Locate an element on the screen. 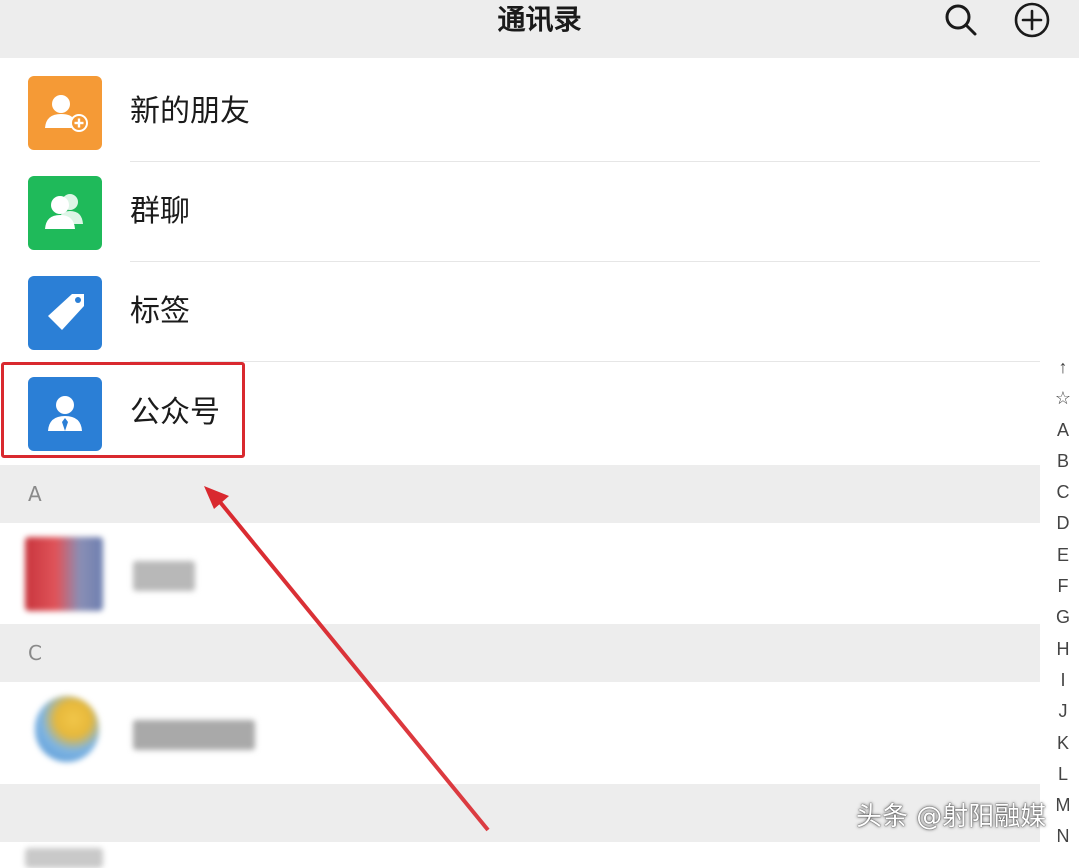 Image resolution: width=1079 pixels, height=868 pixels. entry-label: 新的朋友 is located at coordinates (190, 111).